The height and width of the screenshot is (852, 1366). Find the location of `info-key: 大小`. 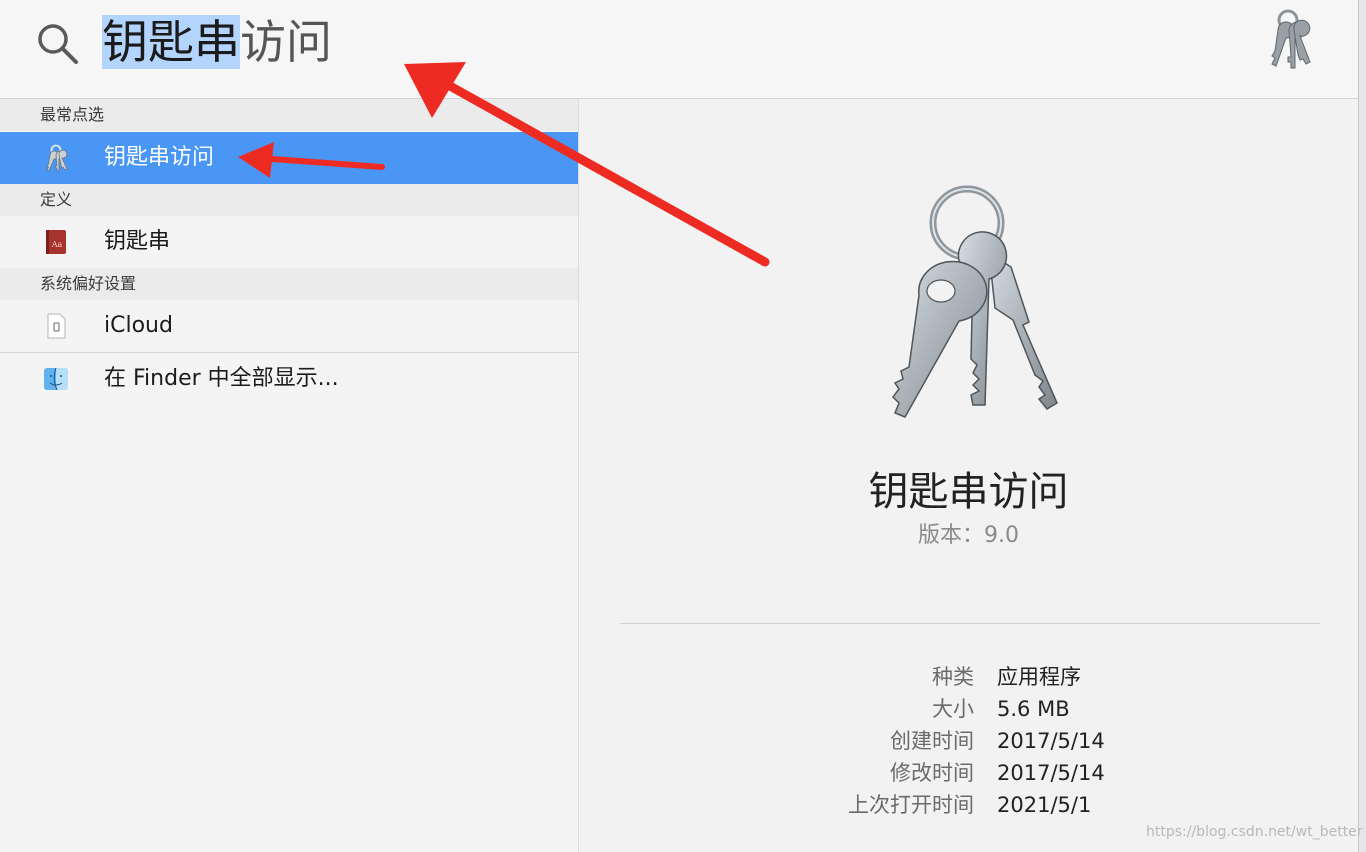

info-key: 大小 is located at coordinates (953, 709).